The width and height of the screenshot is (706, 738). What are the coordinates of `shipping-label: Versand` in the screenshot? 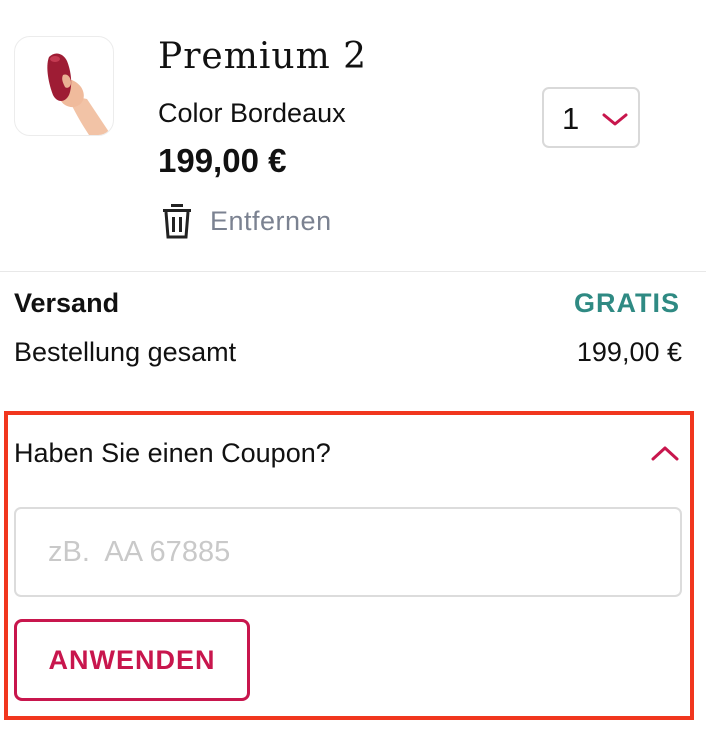 It's located at (67, 303).